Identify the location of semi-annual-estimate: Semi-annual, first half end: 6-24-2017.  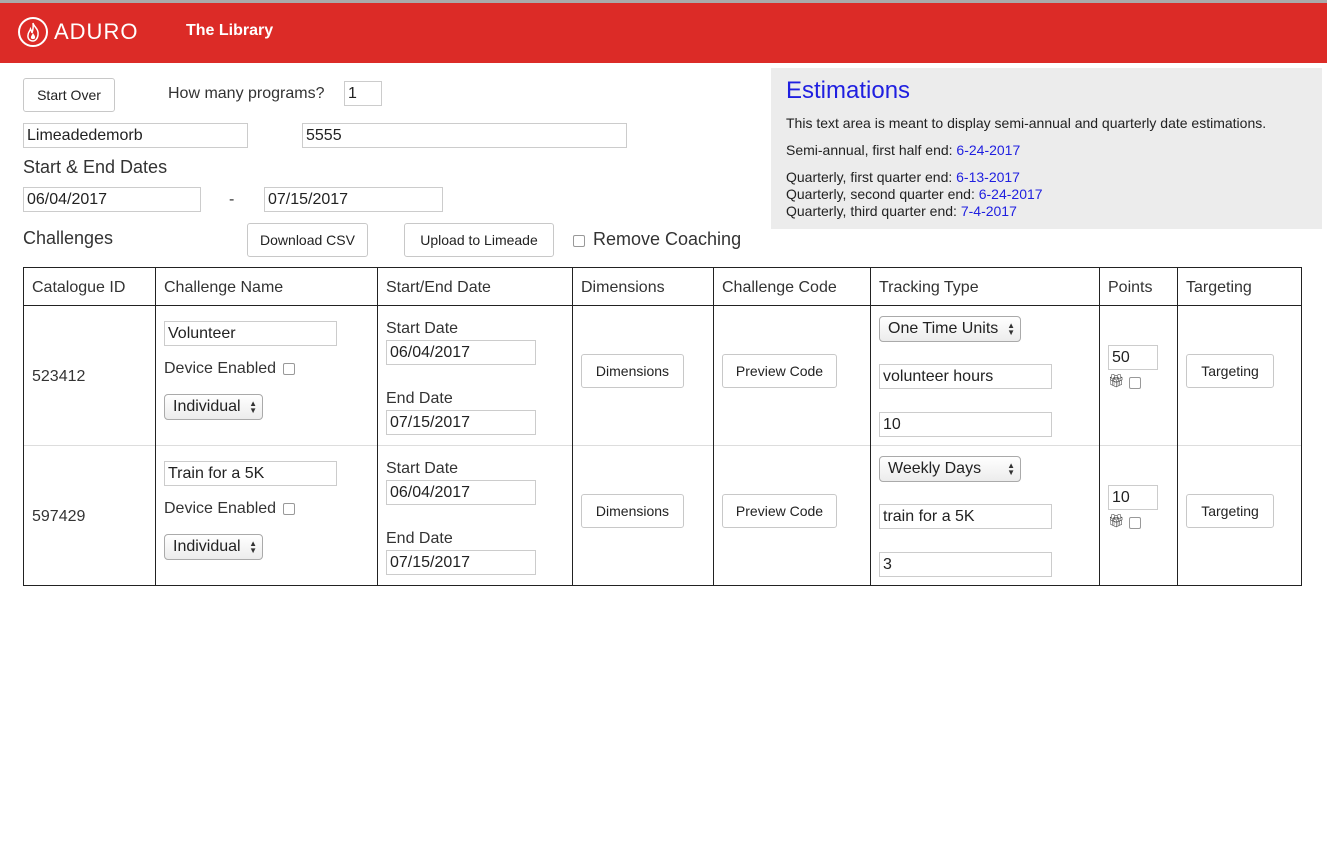
(903, 150).